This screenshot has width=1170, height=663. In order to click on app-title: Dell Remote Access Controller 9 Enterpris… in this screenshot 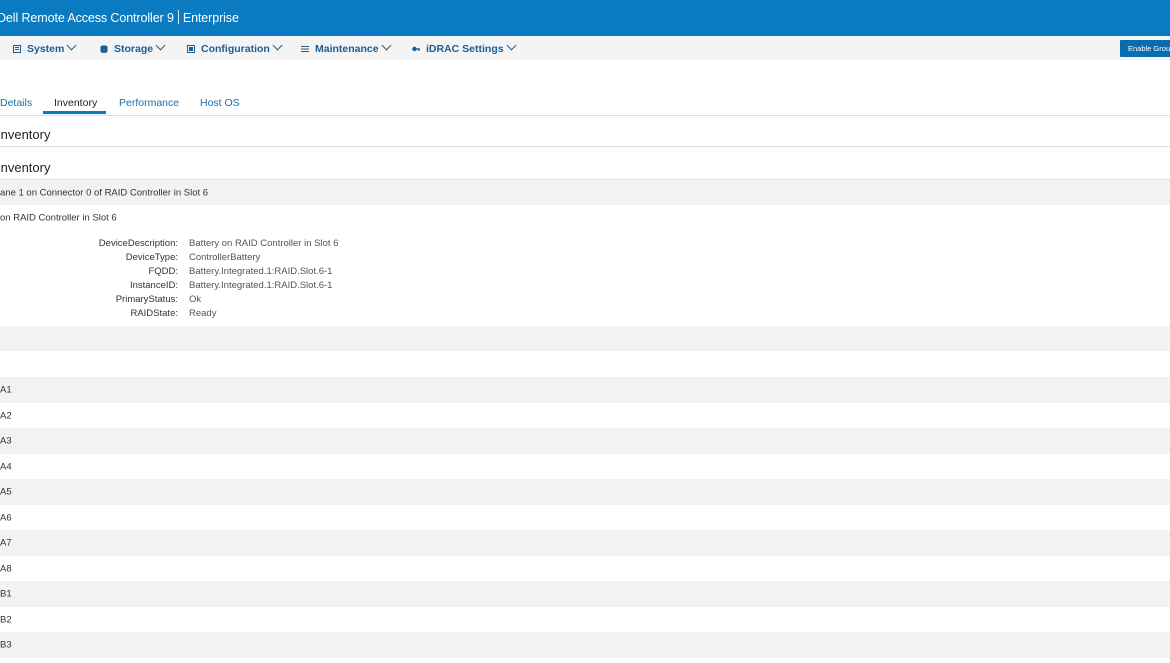, I will do `click(119, 17)`.